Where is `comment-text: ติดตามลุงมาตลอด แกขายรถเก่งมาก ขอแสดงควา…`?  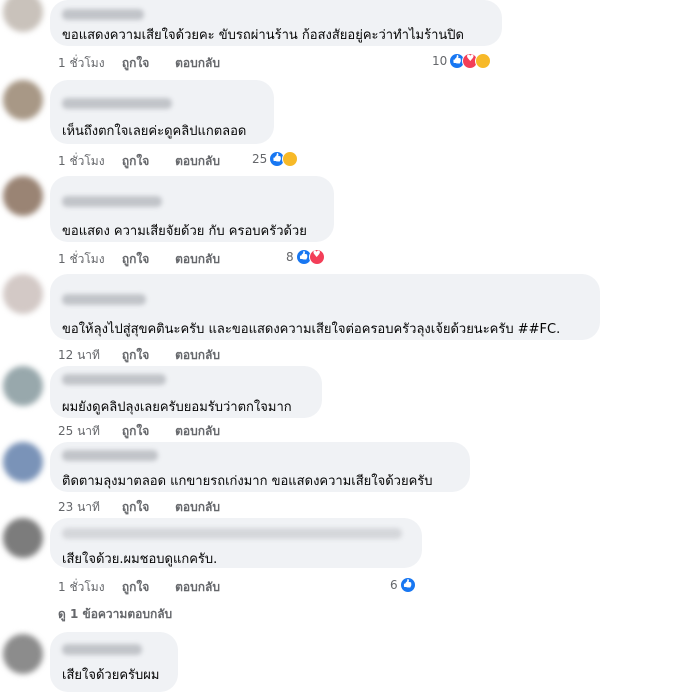
comment-text: ติดตามลุงมาตลอด แกขายรถเก่งมาก ขอแสดงควา… is located at coordinates (247, 481).